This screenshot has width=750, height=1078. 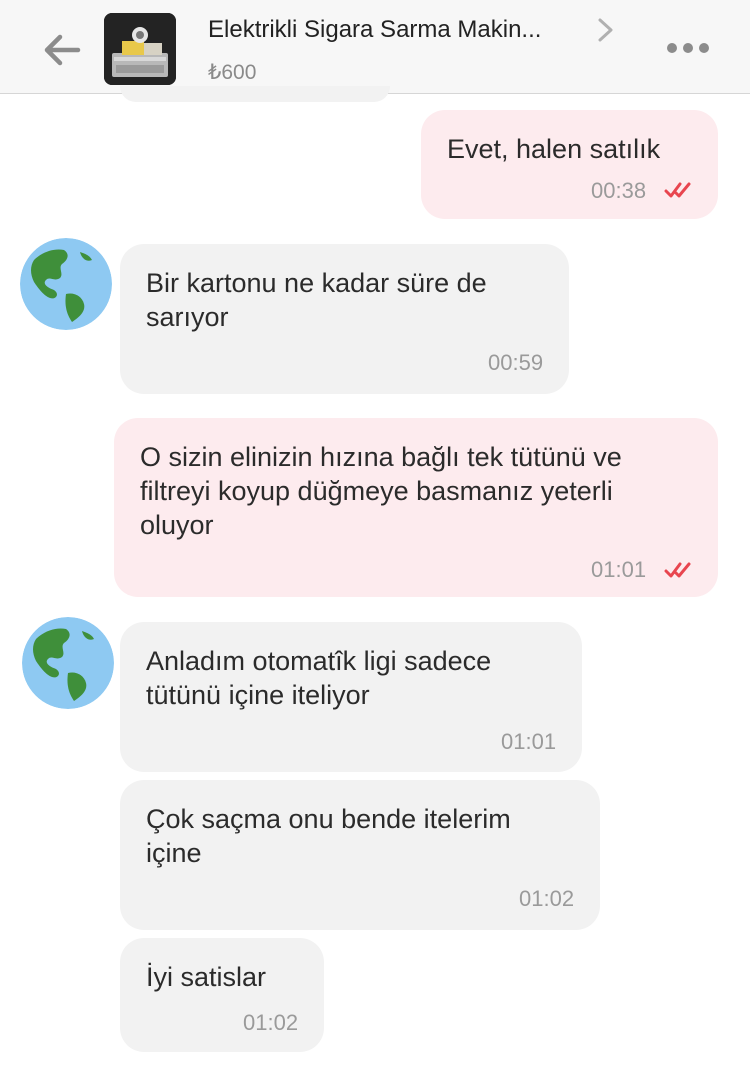 What do you see at coordinates (554, 149) in the screenshot?
I see `message-text: Evet, halen satılık` at bounding box center [554, 149].